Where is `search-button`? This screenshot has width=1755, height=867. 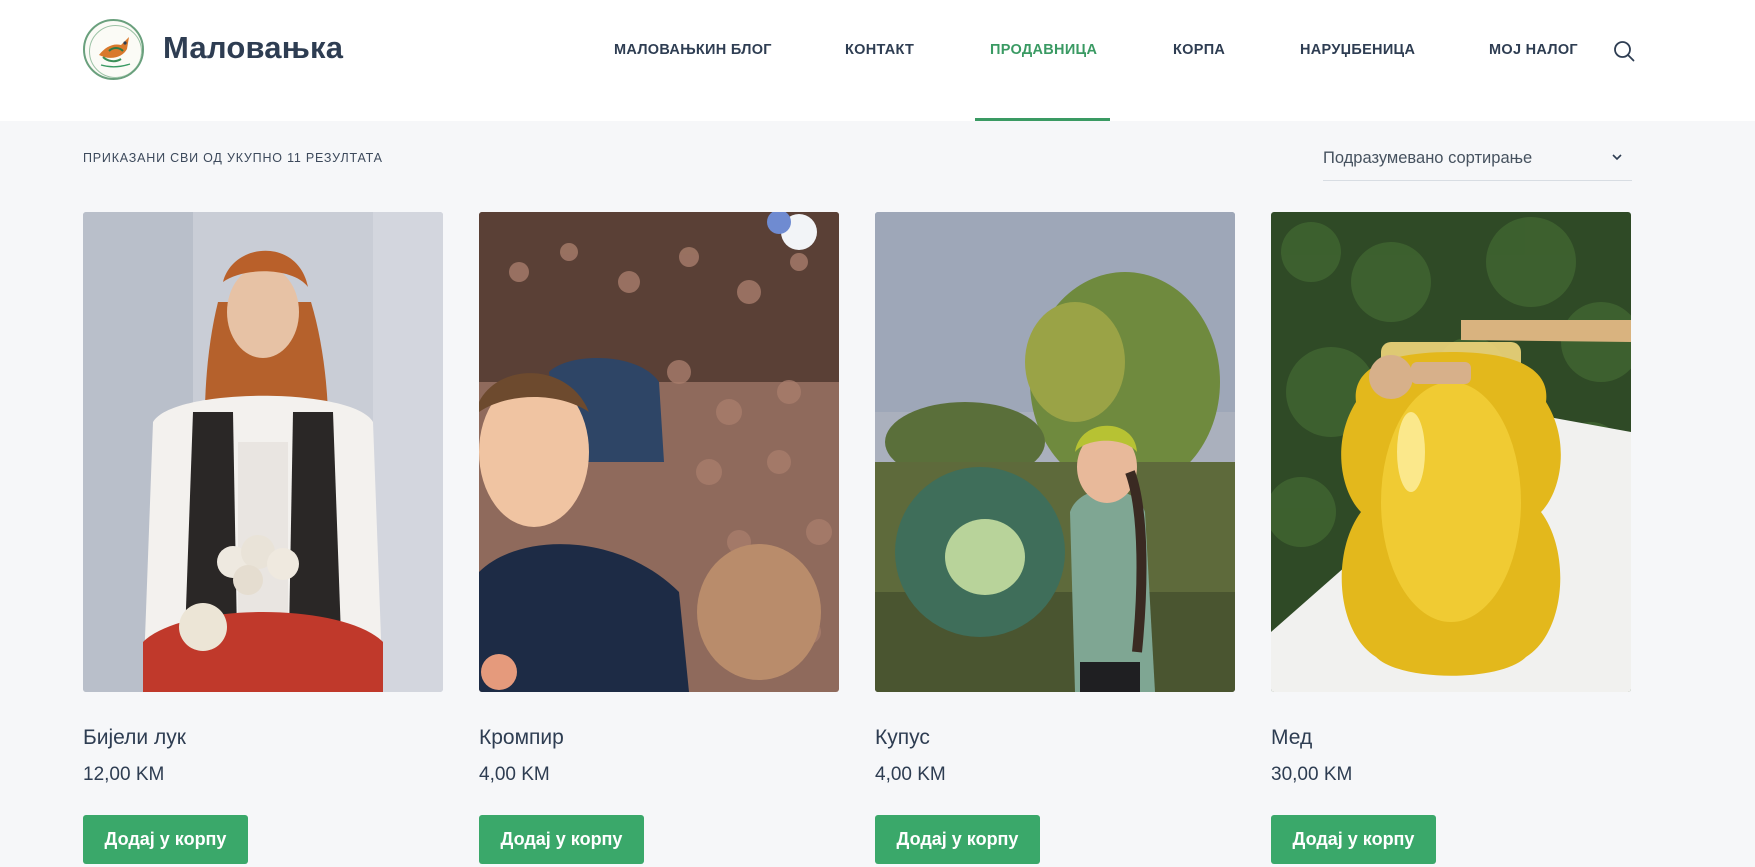
search-button is located at coordinates (1624, 51).